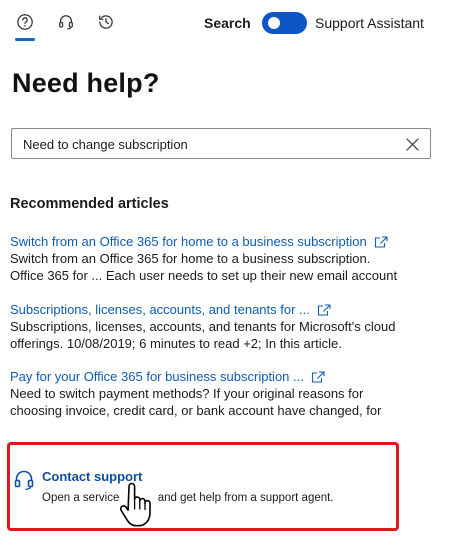  I want to click on active-tab-indicator, so click(25, 39).